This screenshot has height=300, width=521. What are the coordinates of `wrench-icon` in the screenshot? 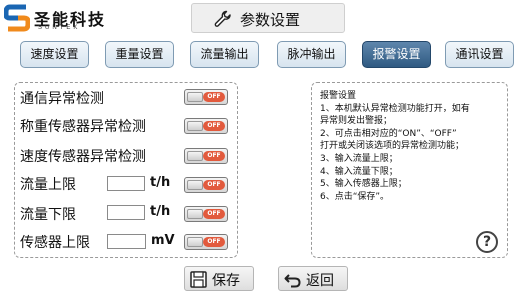 It's located at (222, 18).